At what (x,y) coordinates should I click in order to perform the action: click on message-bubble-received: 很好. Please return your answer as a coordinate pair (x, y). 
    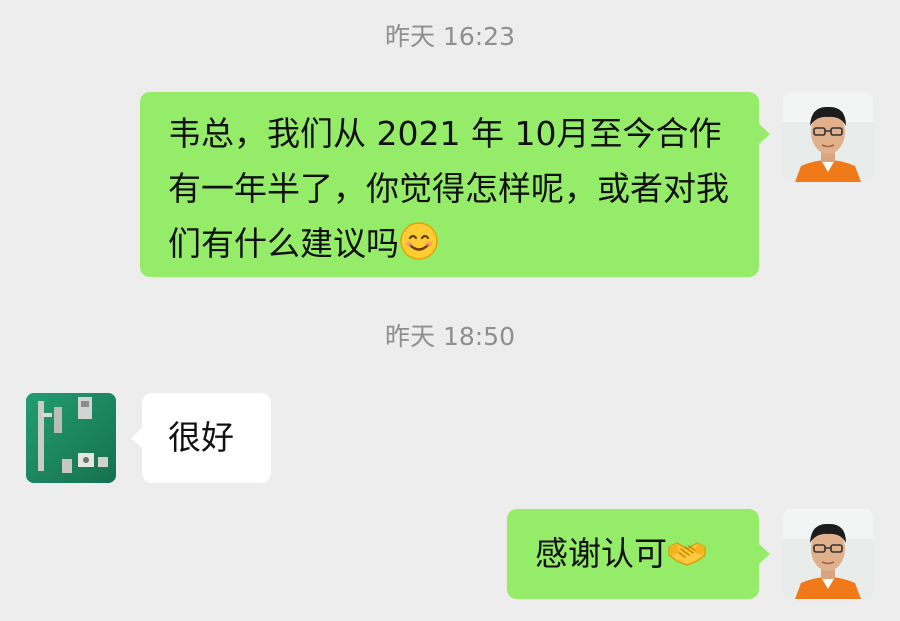
    Looking at the image, I should click on (206, 438).